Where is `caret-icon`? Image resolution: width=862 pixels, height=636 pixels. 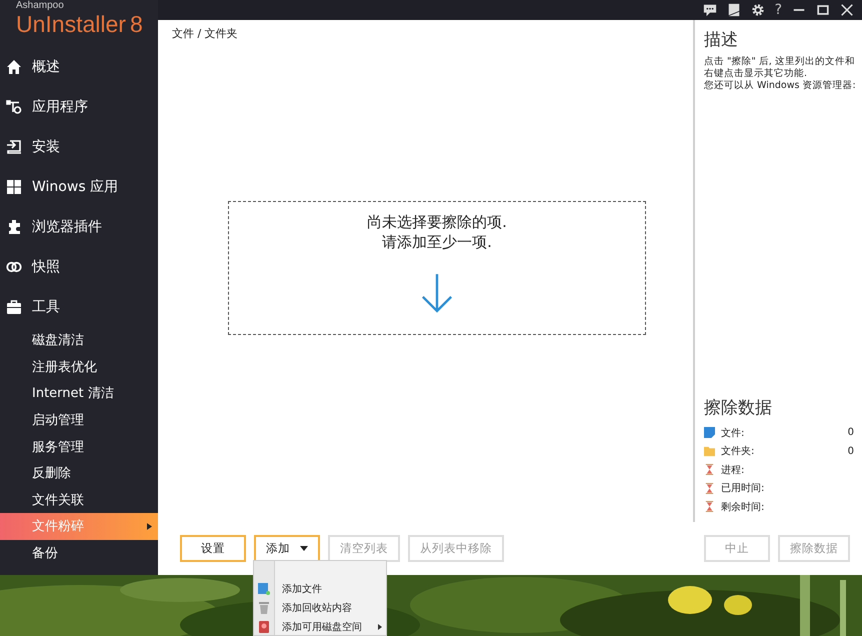
caret-icon is located at coordinates (149, 526).